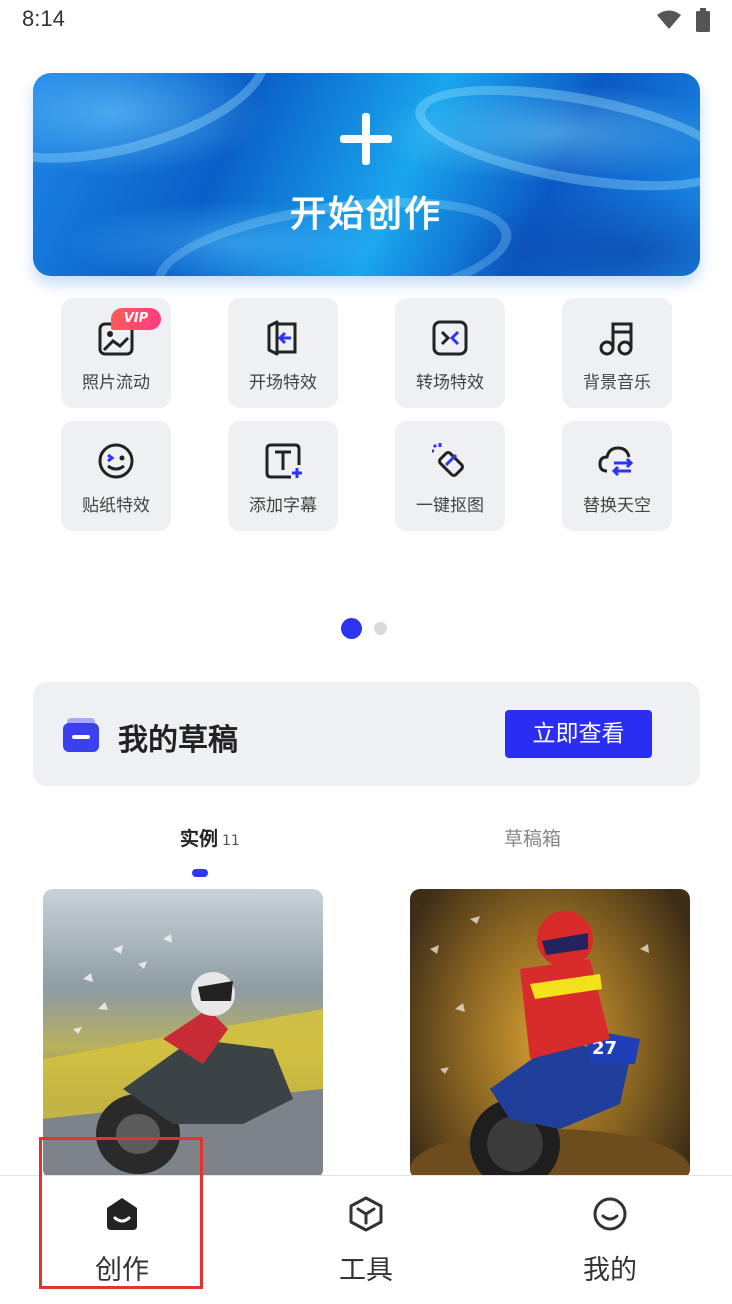  What do you see at coordinates (617, 506) in the screenshot?
I see `tool-label: 替换天空` at bounding box center [617, 506].